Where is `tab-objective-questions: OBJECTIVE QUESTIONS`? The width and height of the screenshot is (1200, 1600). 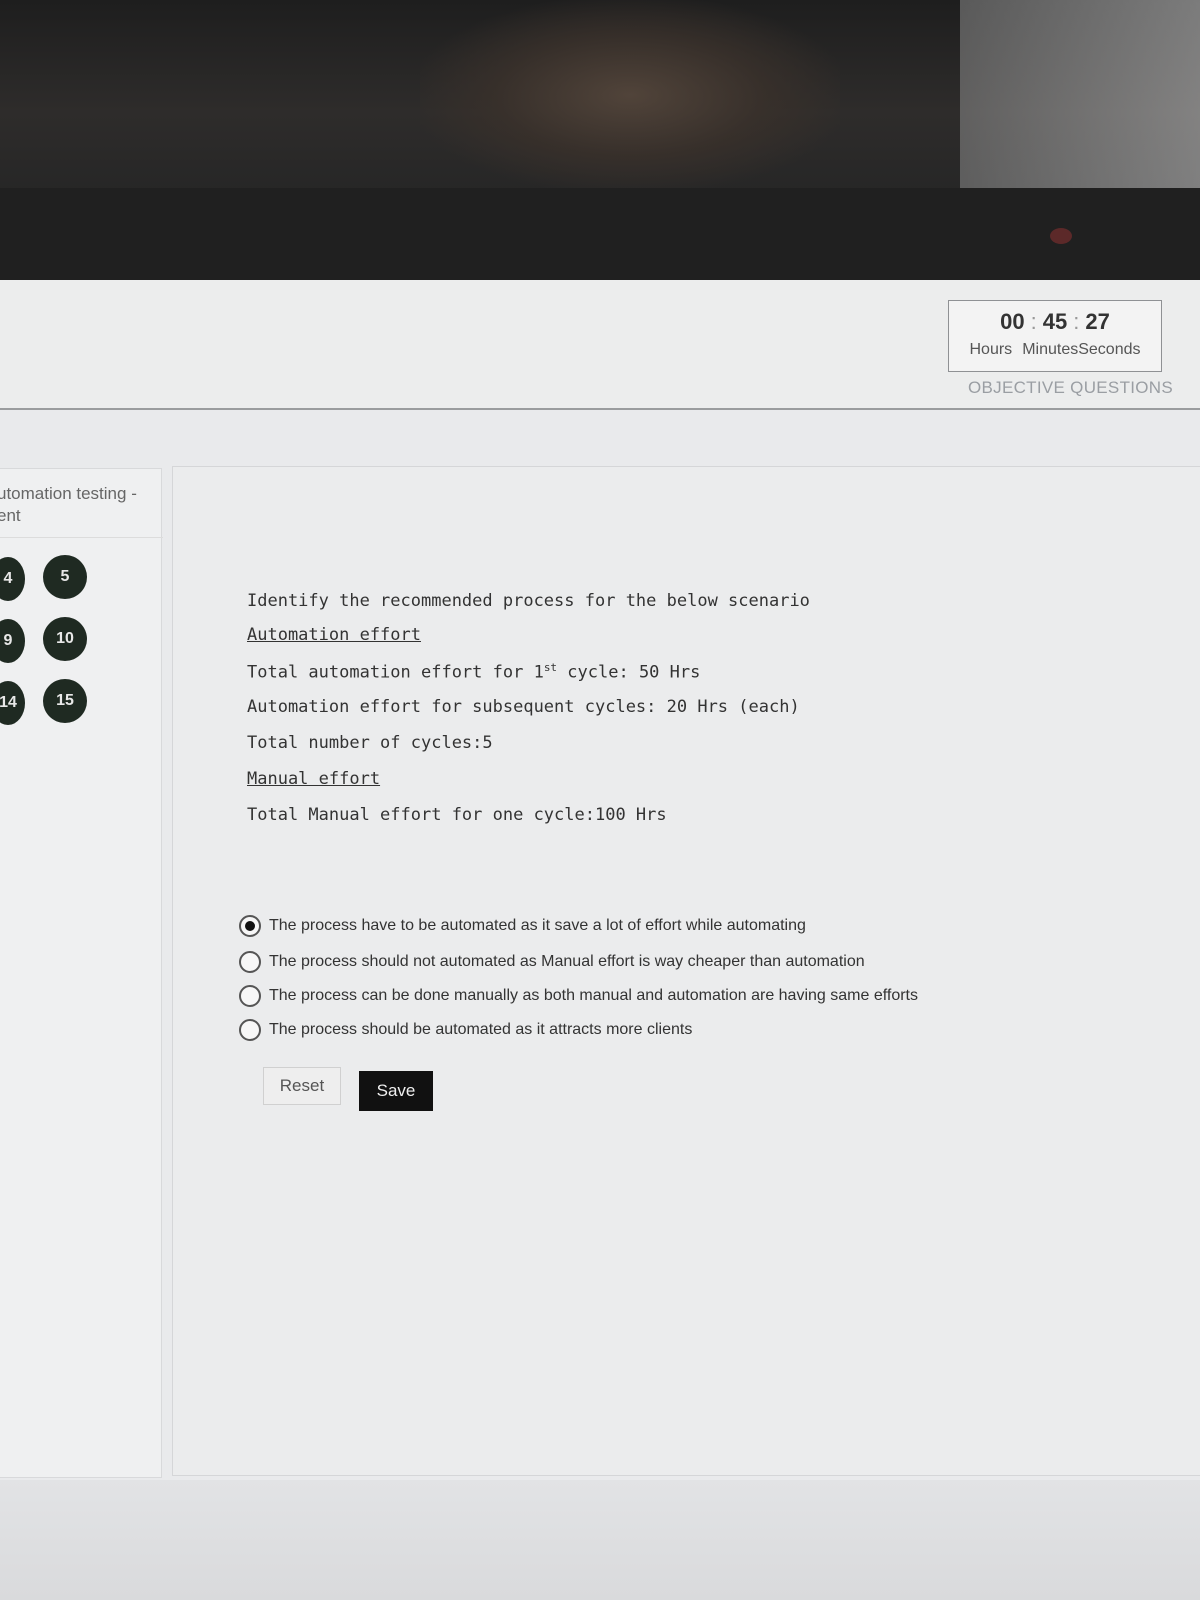 tab-objective-questions: OBJECTIVE QUESTIONS is located at coordinates (1070, 388).